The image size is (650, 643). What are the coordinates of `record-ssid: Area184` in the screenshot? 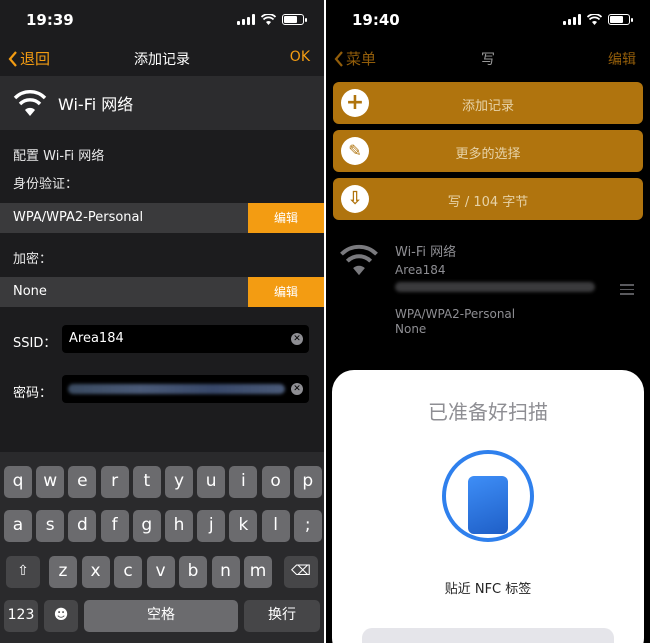 It's located at (420, 270).